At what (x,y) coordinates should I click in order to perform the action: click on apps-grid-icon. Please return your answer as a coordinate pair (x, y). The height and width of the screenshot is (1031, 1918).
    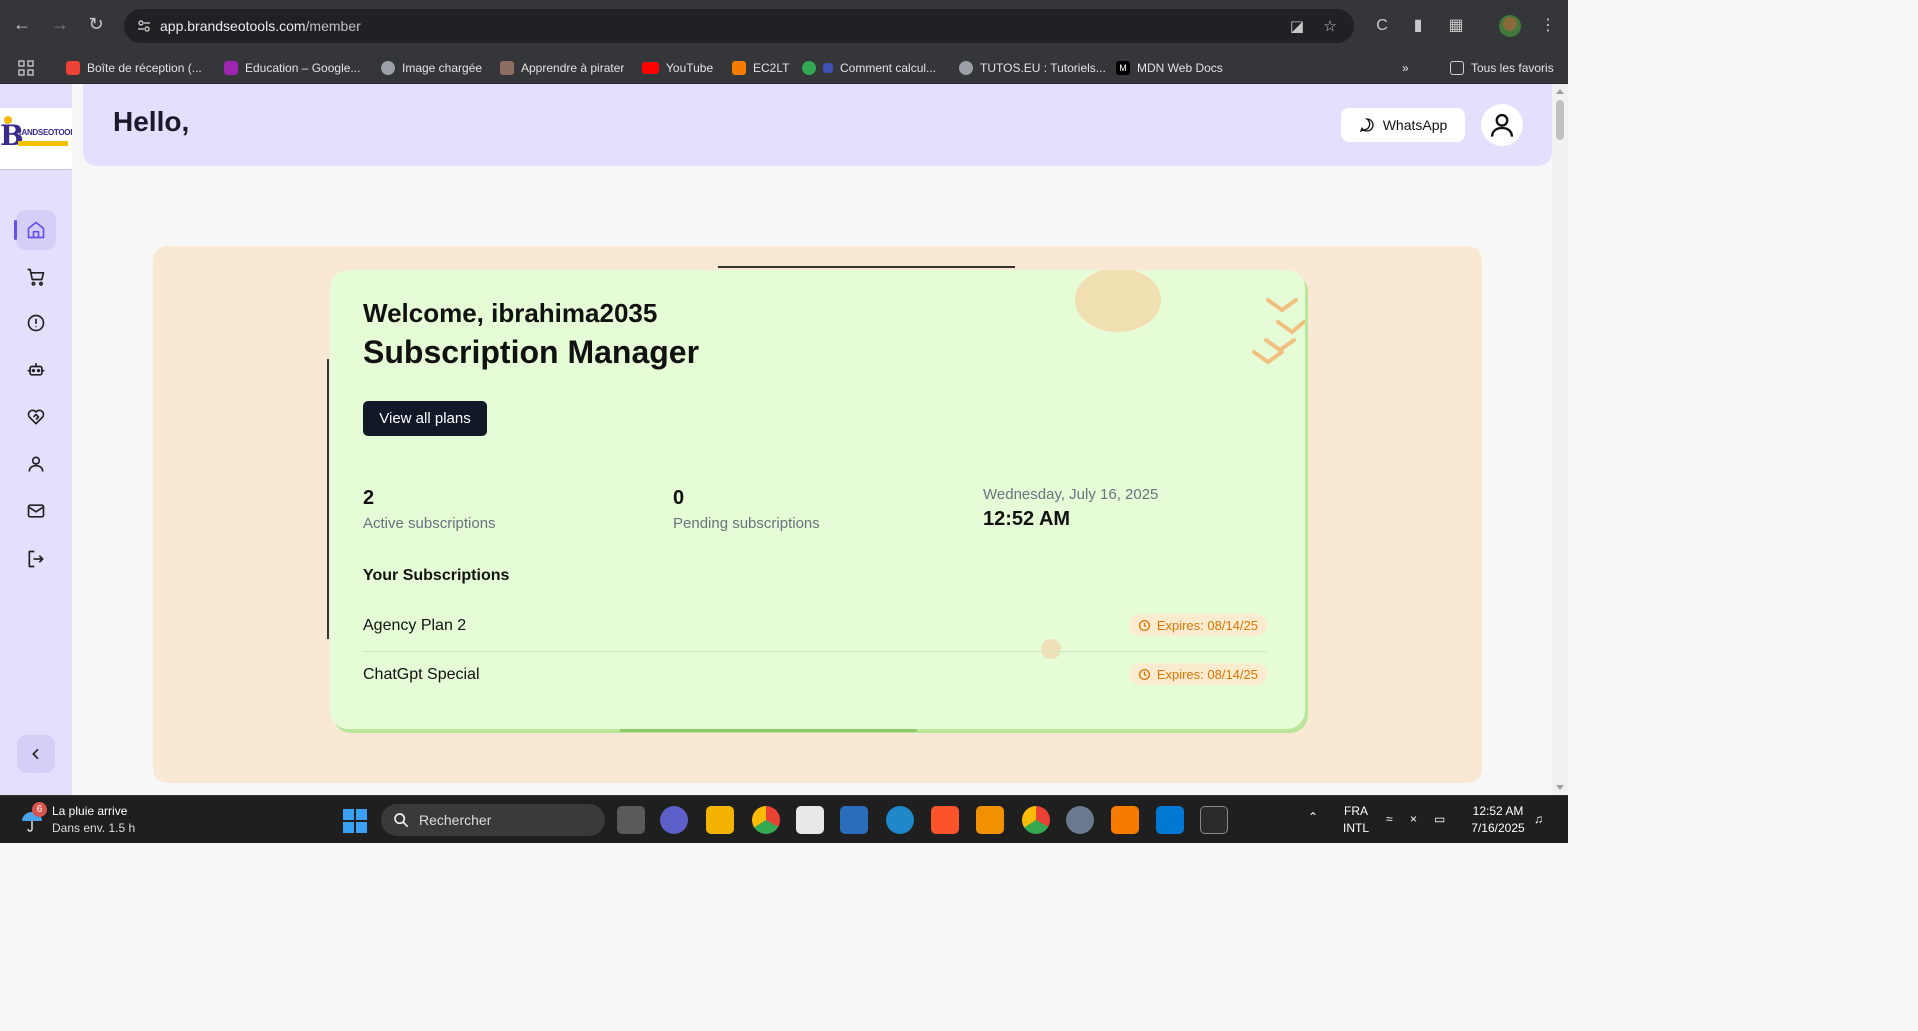
    Looking at the image, I should click on (26, 68).